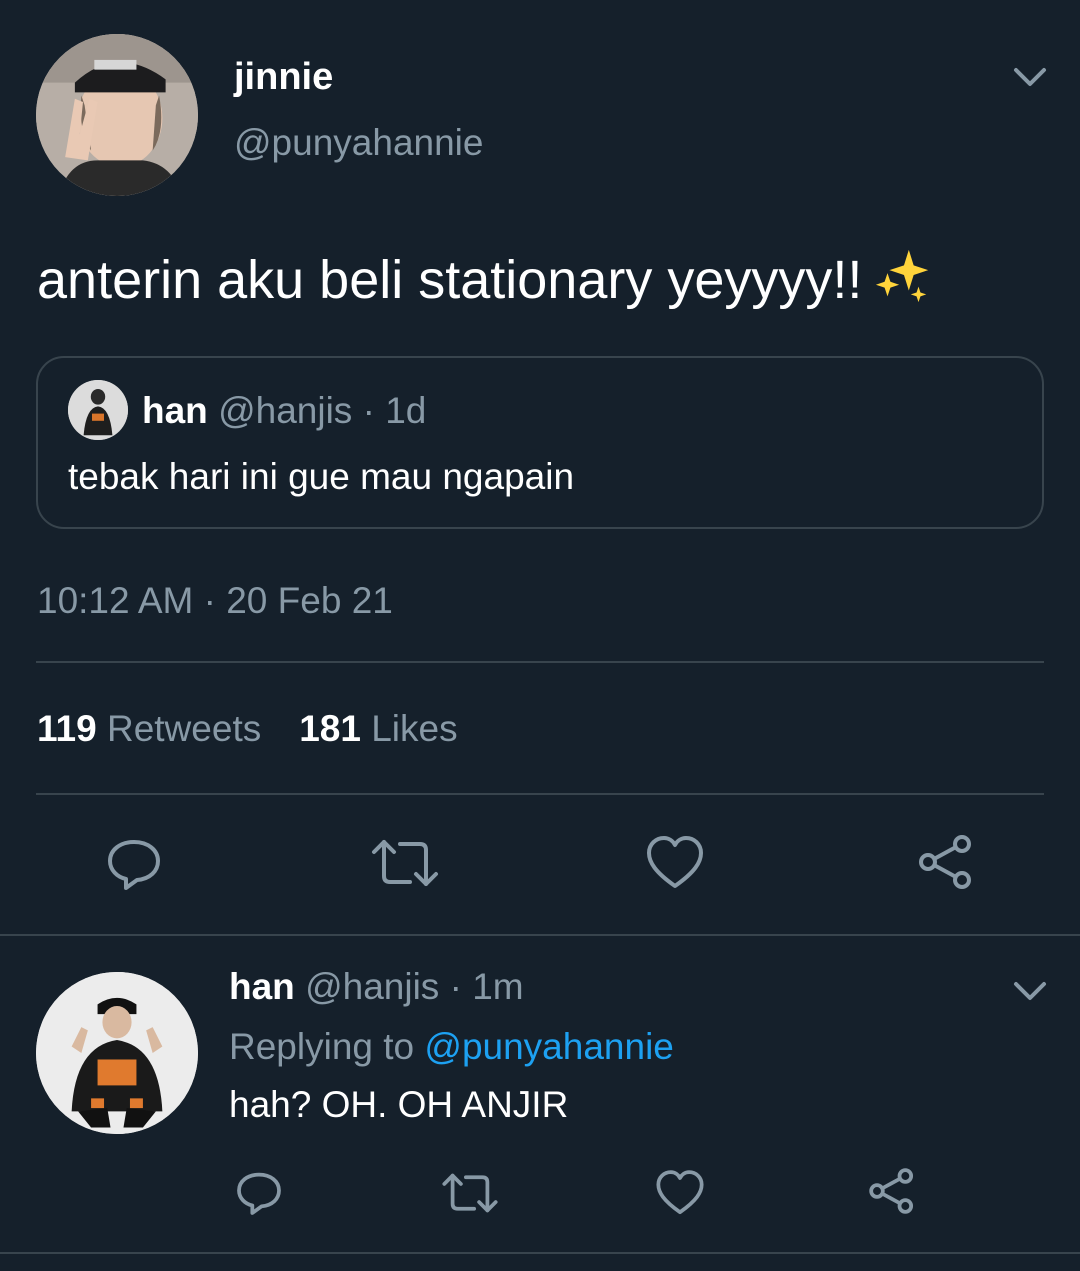 Image resolution: width=1080 pixels, height=1271 pixels. I want to click on reply-author-handle: @hanjis, so click(372, 986).